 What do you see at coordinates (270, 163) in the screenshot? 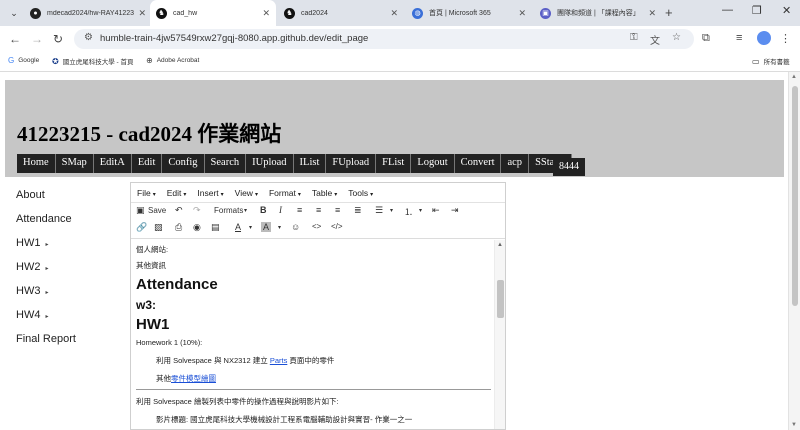
I see `menu-item-iupload: IUpload` at bounding box center [270, 163].